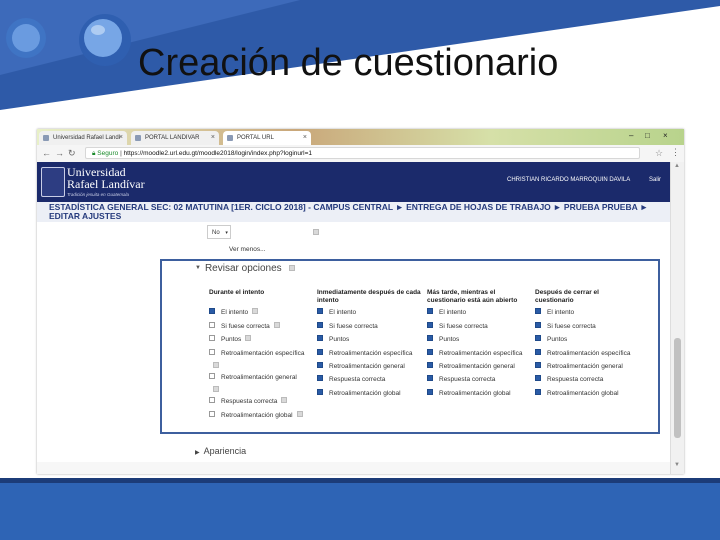 The image size is (720, 540). What do you see at coordinates (665, 135) in the screenshot?
I see `close-window-icon: ×` at bounding box center [665, 135].